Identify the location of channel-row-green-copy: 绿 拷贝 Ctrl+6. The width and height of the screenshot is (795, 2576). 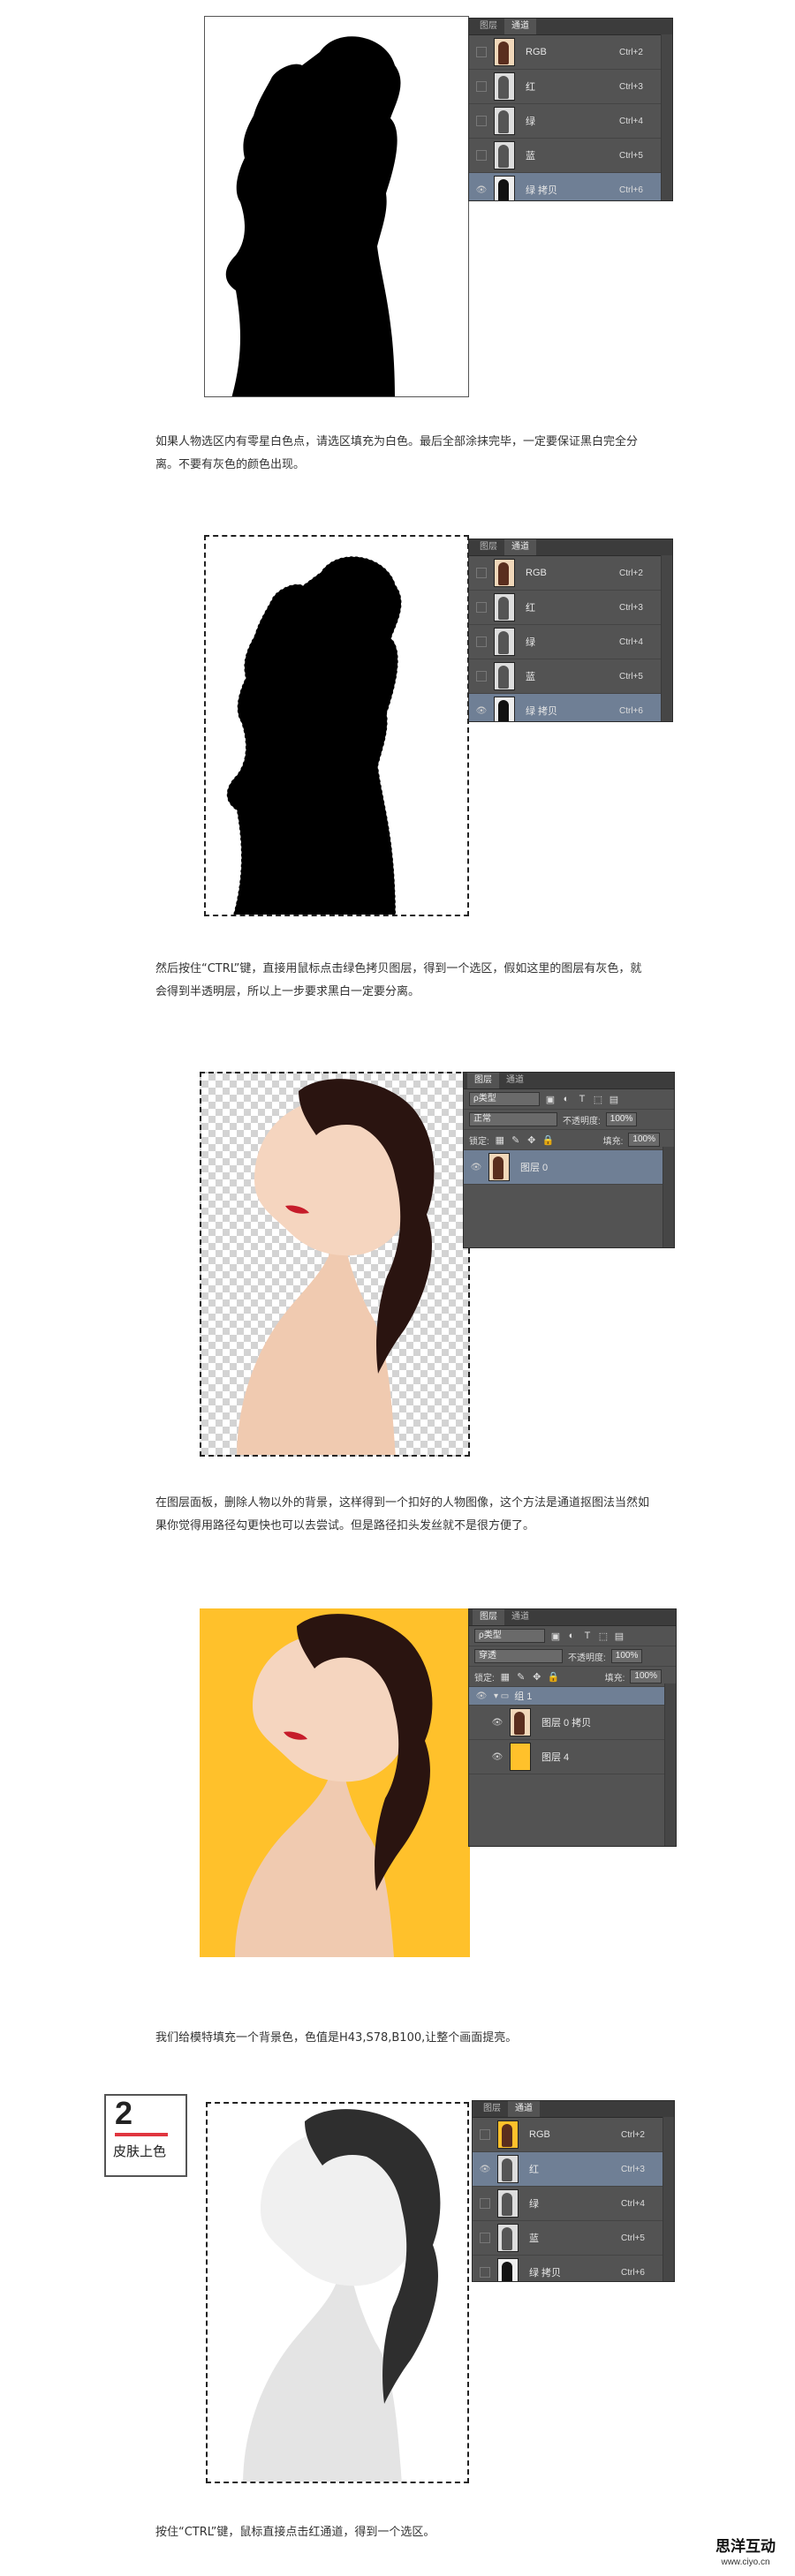
(573, 2268).